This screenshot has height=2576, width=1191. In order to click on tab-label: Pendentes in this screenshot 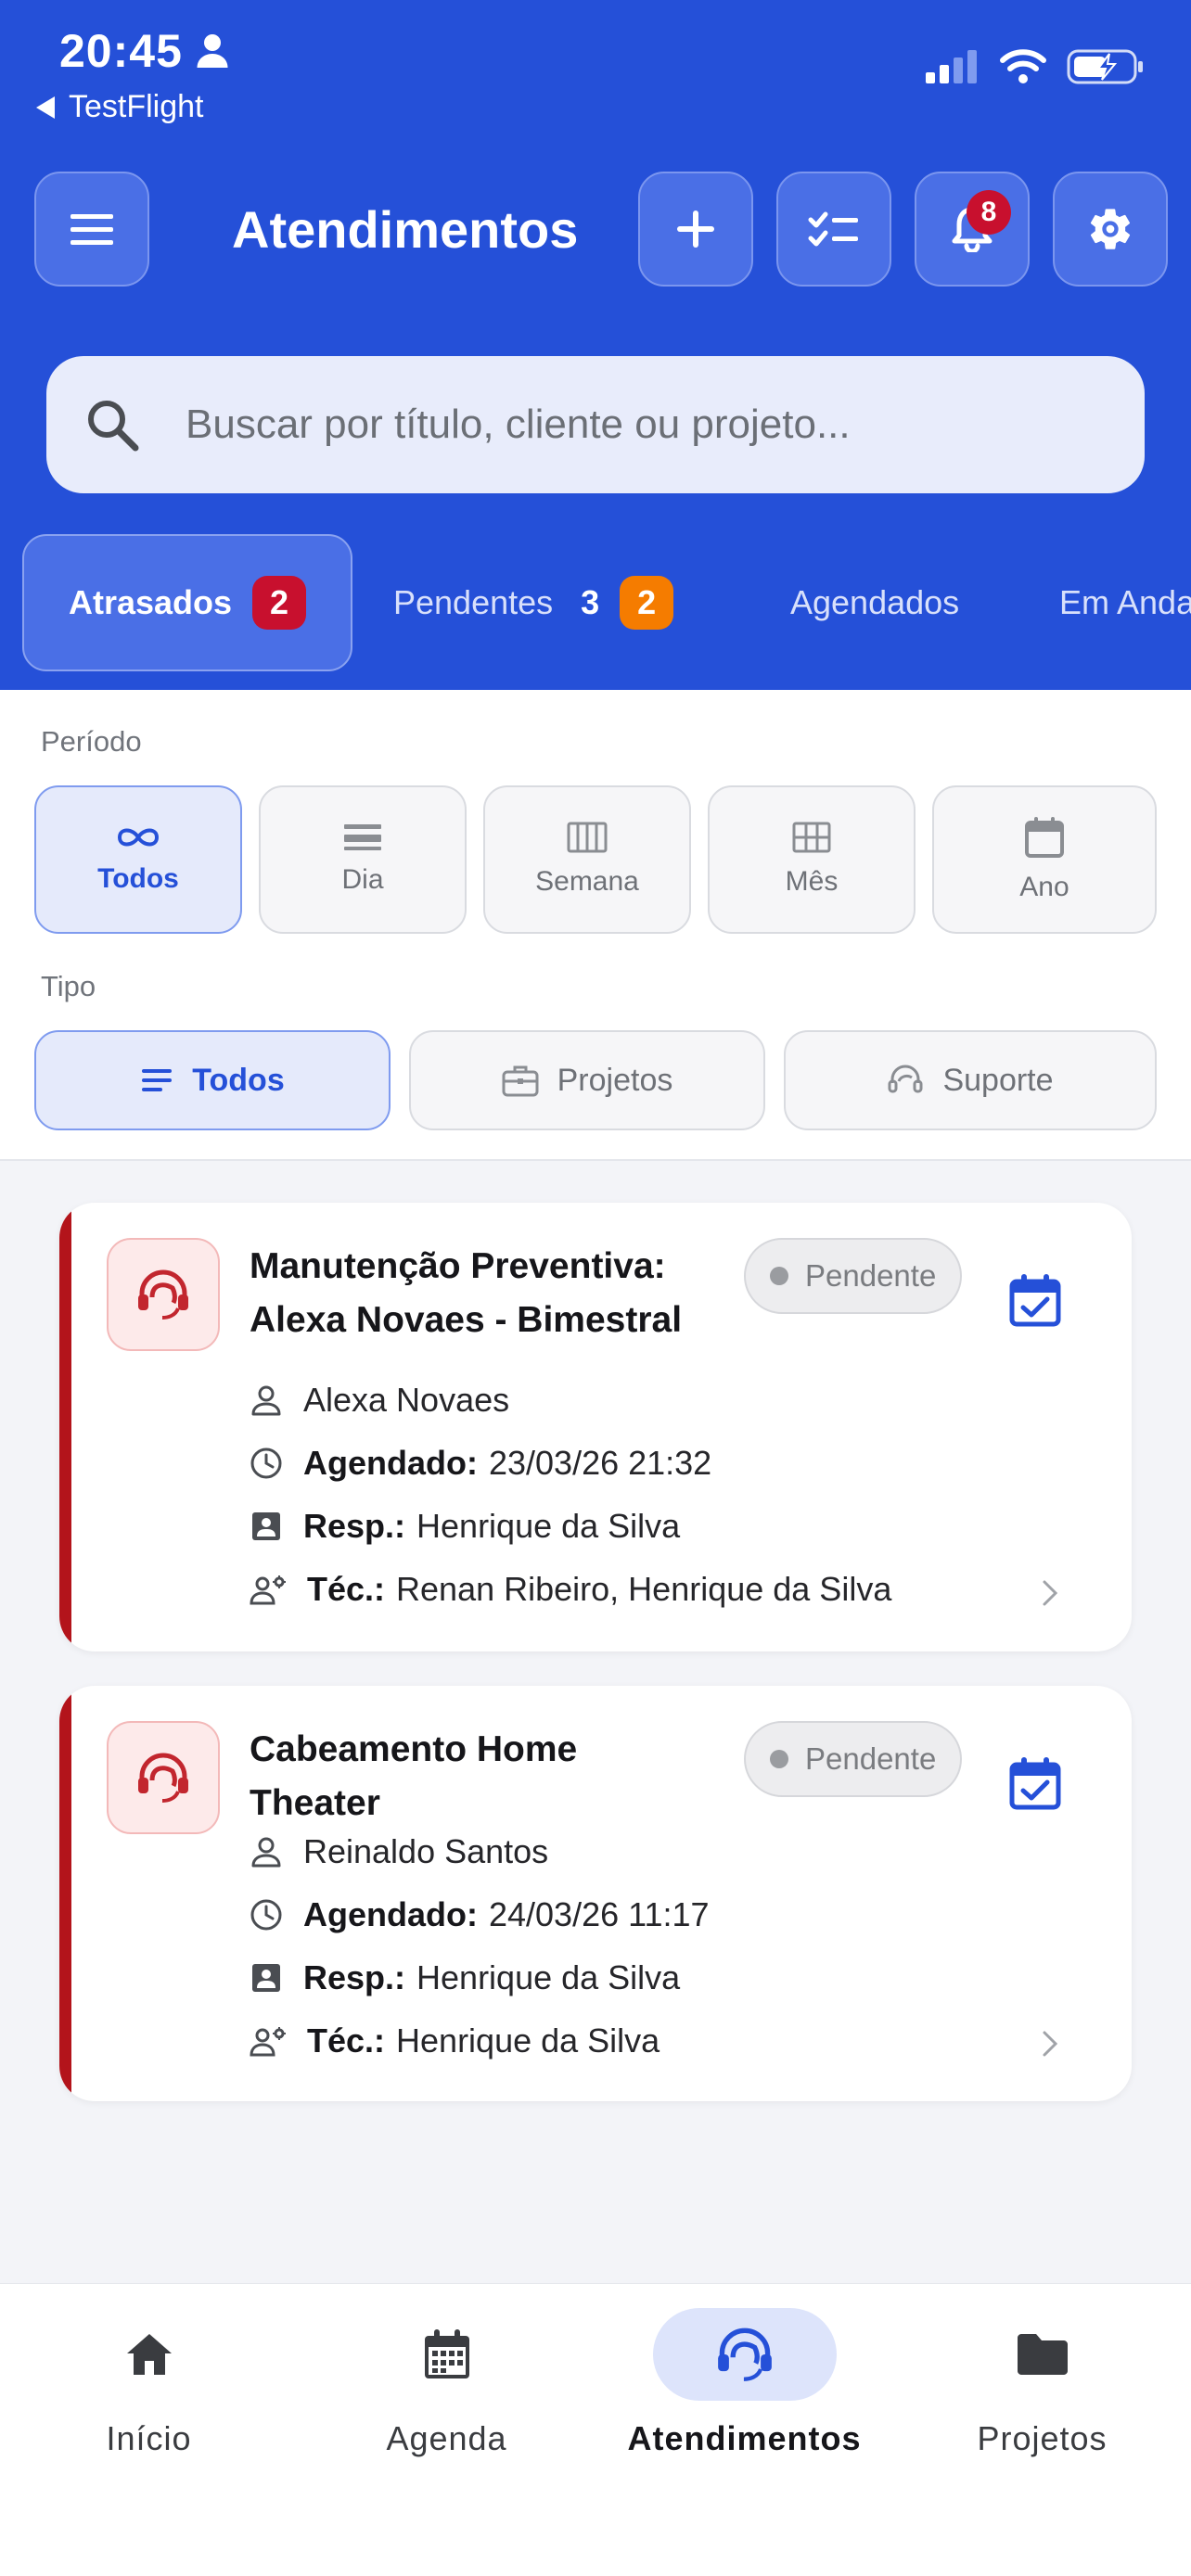, I will do `click(473, 602)`.